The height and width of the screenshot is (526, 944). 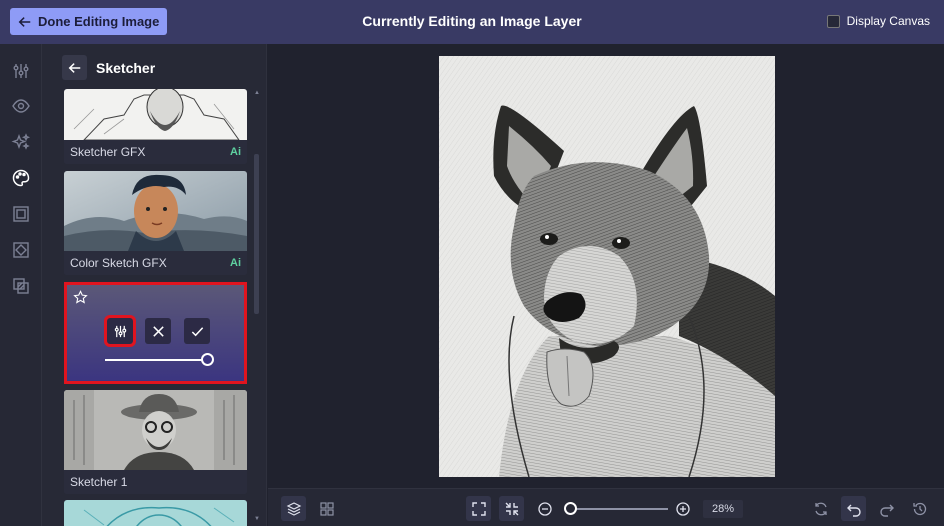 I want to click on eye-icon, so click(x=21, y=106).